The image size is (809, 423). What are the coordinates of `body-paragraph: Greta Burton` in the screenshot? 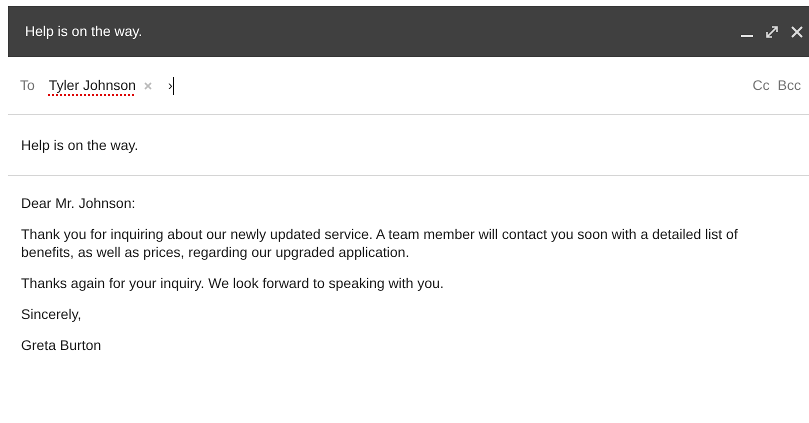 It's located at (61, 345).